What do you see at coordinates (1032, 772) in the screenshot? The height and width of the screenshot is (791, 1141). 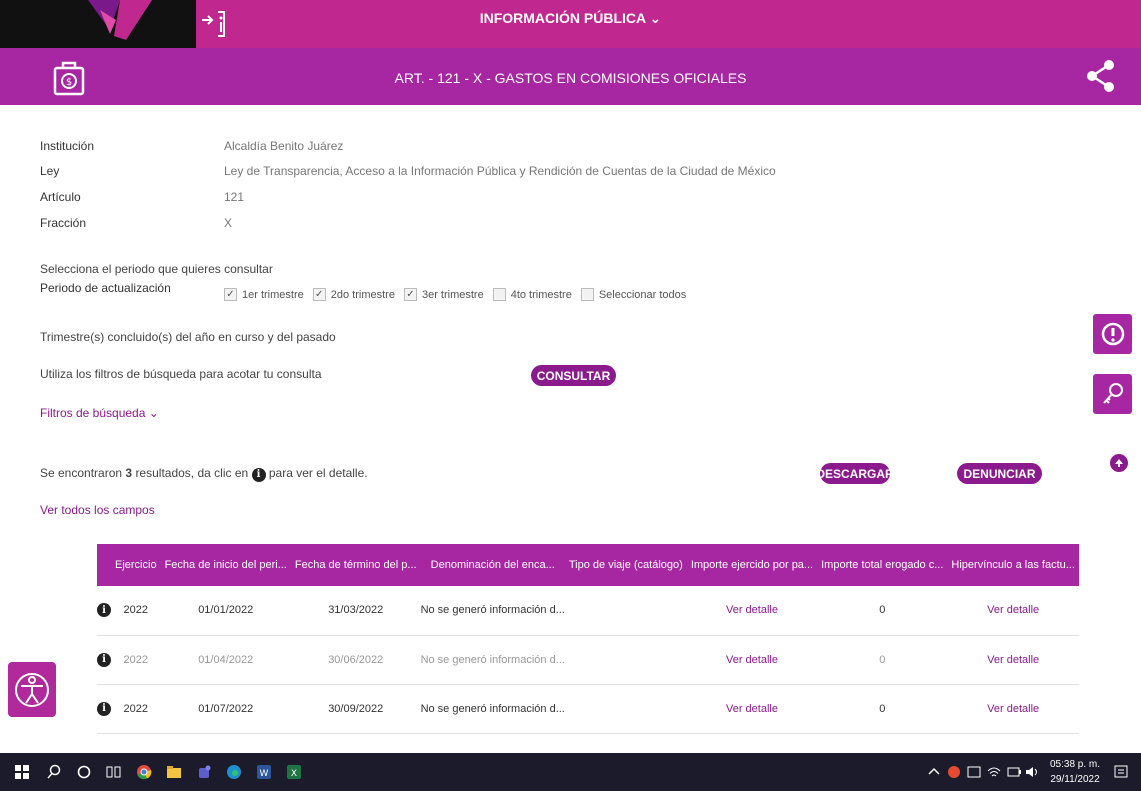 I see `volume-icon` at bounding box center [1032, 772].